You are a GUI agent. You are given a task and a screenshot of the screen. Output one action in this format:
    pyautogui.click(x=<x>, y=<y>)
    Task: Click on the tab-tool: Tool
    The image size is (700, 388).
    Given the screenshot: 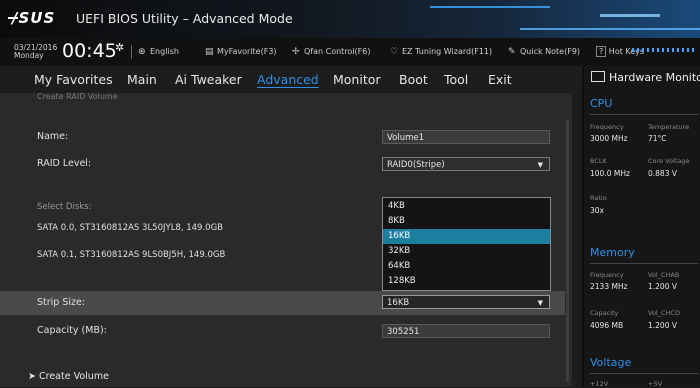 What is the action you would take?
    pyautogui.click(x=456, y=79)
    